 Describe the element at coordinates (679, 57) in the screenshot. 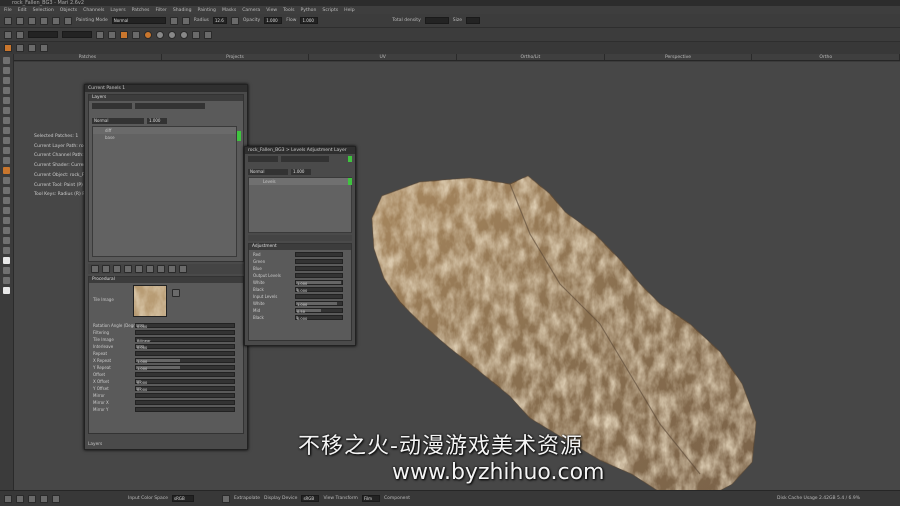

I see `view-tab: Perspective` at that location.